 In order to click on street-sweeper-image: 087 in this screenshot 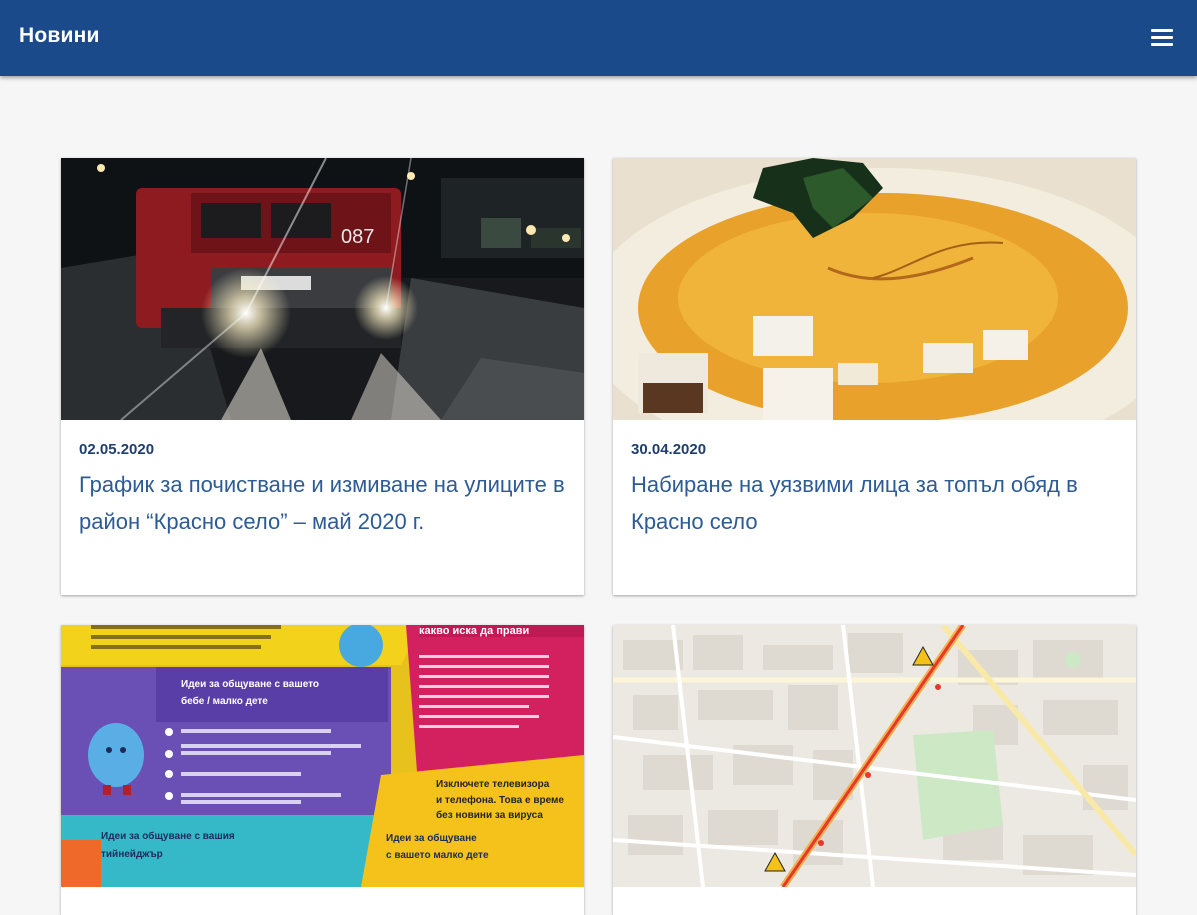, I will do `click(322, 289)`.